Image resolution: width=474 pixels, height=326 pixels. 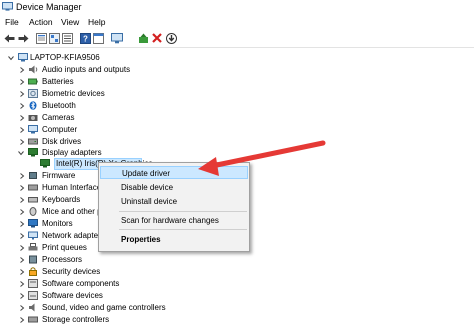 What do you see at coordinates (98, 38) in the screenshot?
I see `view-panel-icon` at bounding box center [98, 38].